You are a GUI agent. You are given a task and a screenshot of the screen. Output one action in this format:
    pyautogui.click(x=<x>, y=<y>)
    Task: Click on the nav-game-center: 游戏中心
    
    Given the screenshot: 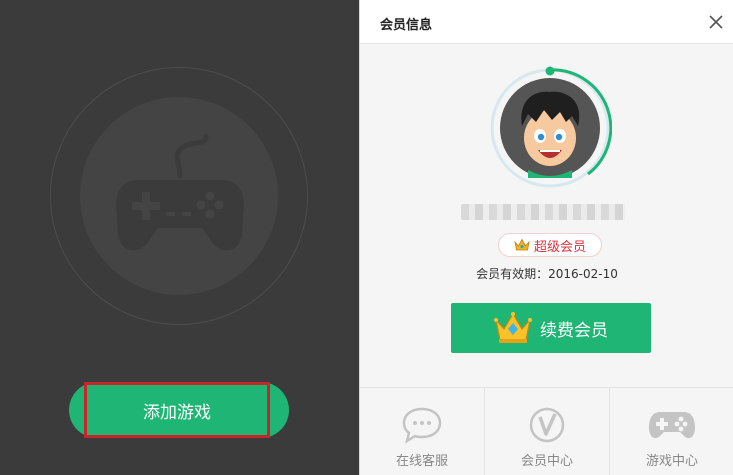 What is the action you would take?
    pyautogui.click(x=671, y=431)
    